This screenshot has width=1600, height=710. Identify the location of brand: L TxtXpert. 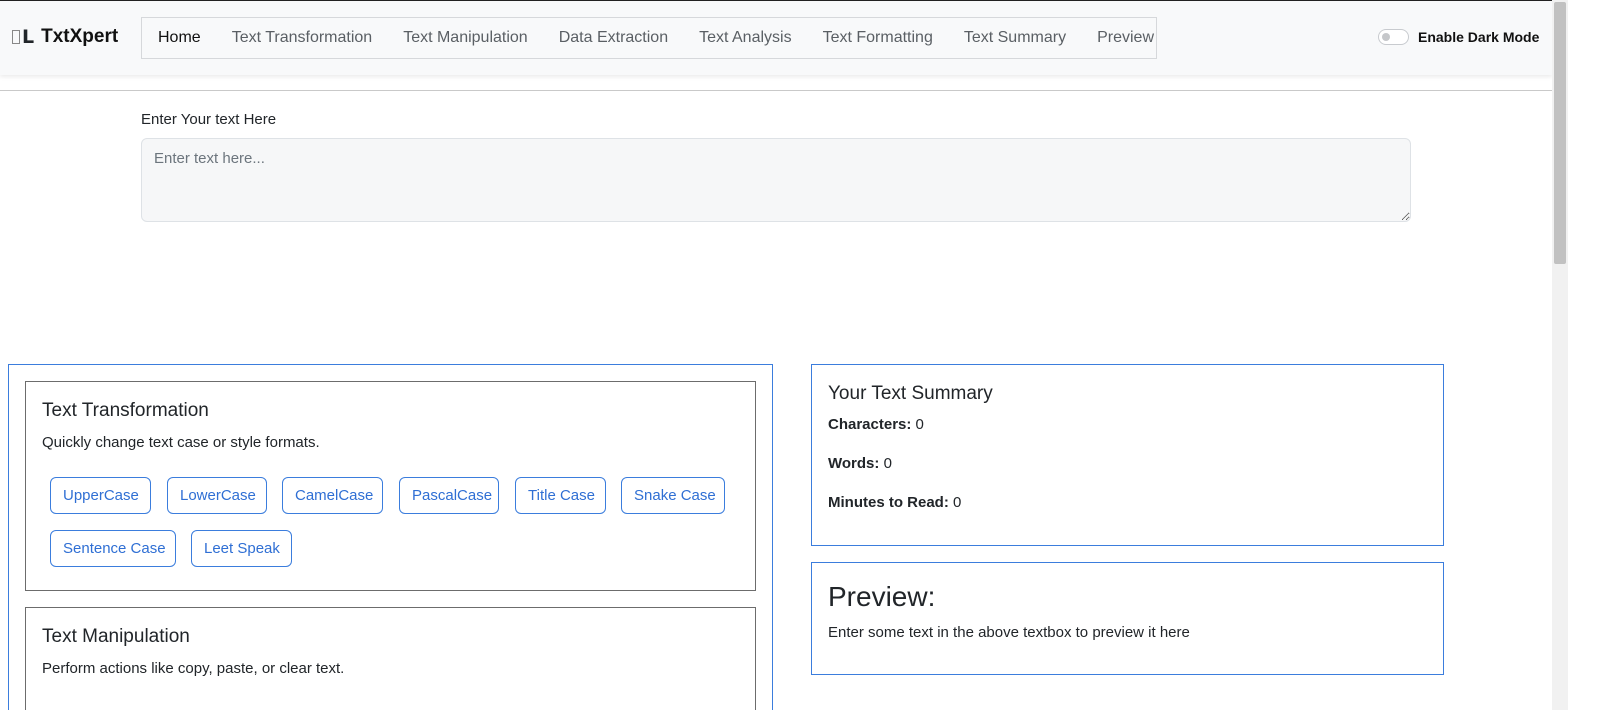
(65, 37).